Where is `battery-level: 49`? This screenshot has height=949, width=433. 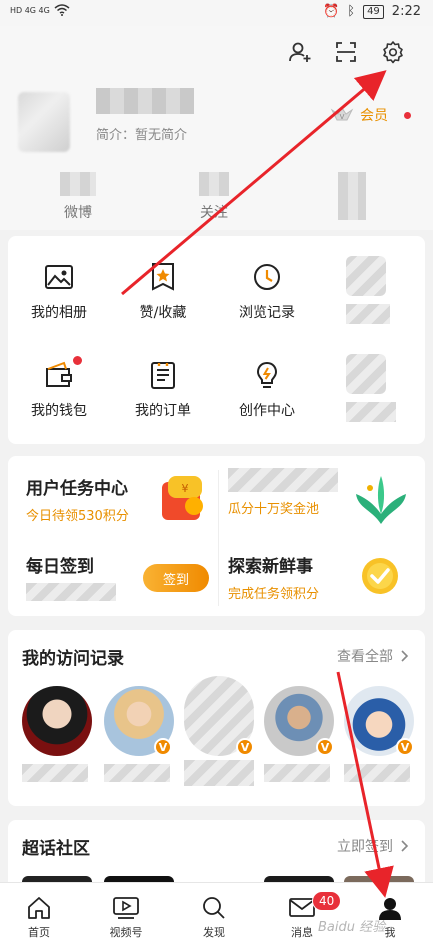
battery-level: 49 is located at coordinates (373, 11).